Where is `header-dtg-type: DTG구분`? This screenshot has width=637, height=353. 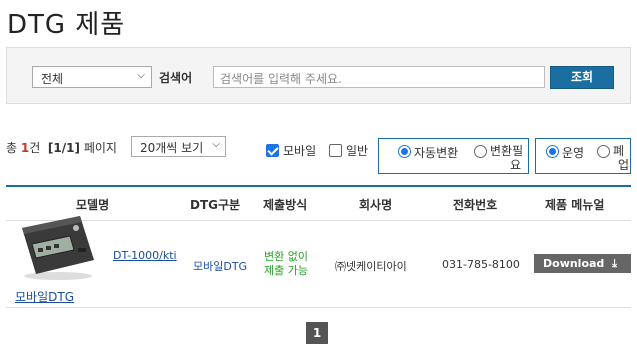 header-dtg-type: DTG구분 is located at coordinates (215, 205).